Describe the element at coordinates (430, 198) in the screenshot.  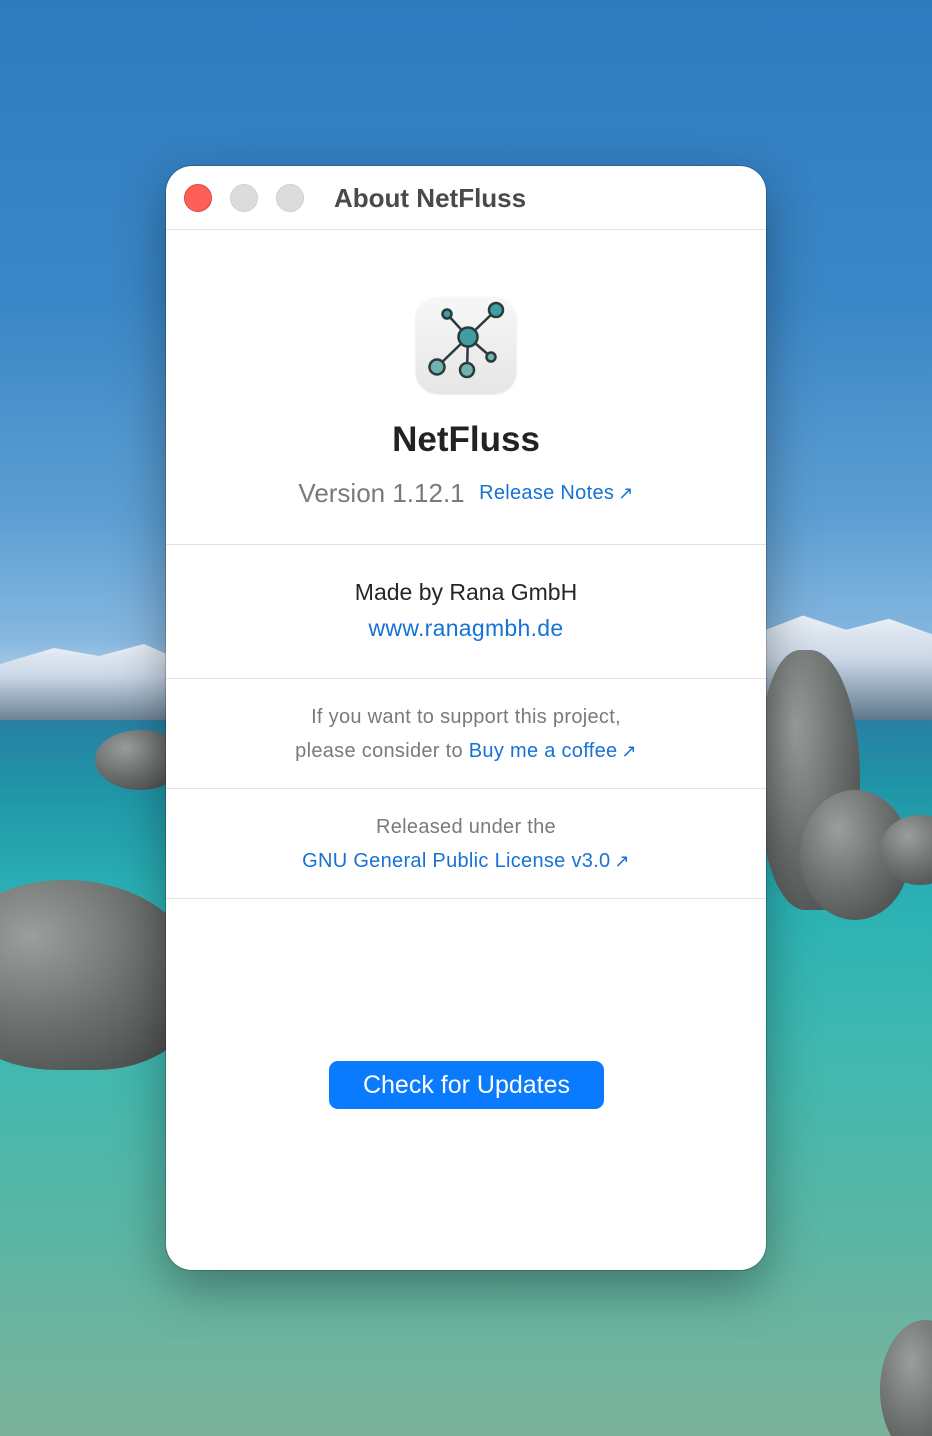
I see `window-title: About NetFluss` at that location.